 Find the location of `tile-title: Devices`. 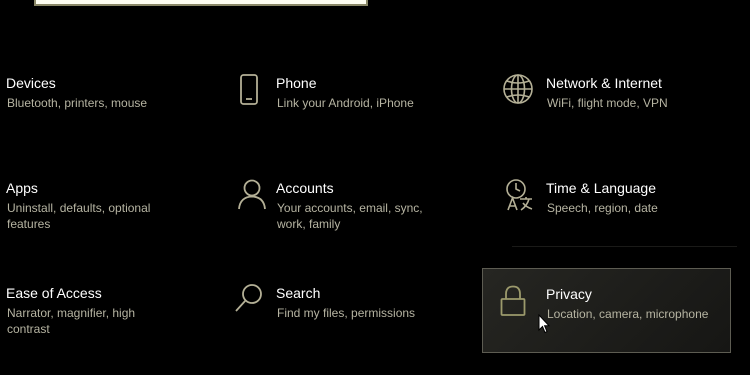

tile-title: Devices is located at coordinates (31, 83).